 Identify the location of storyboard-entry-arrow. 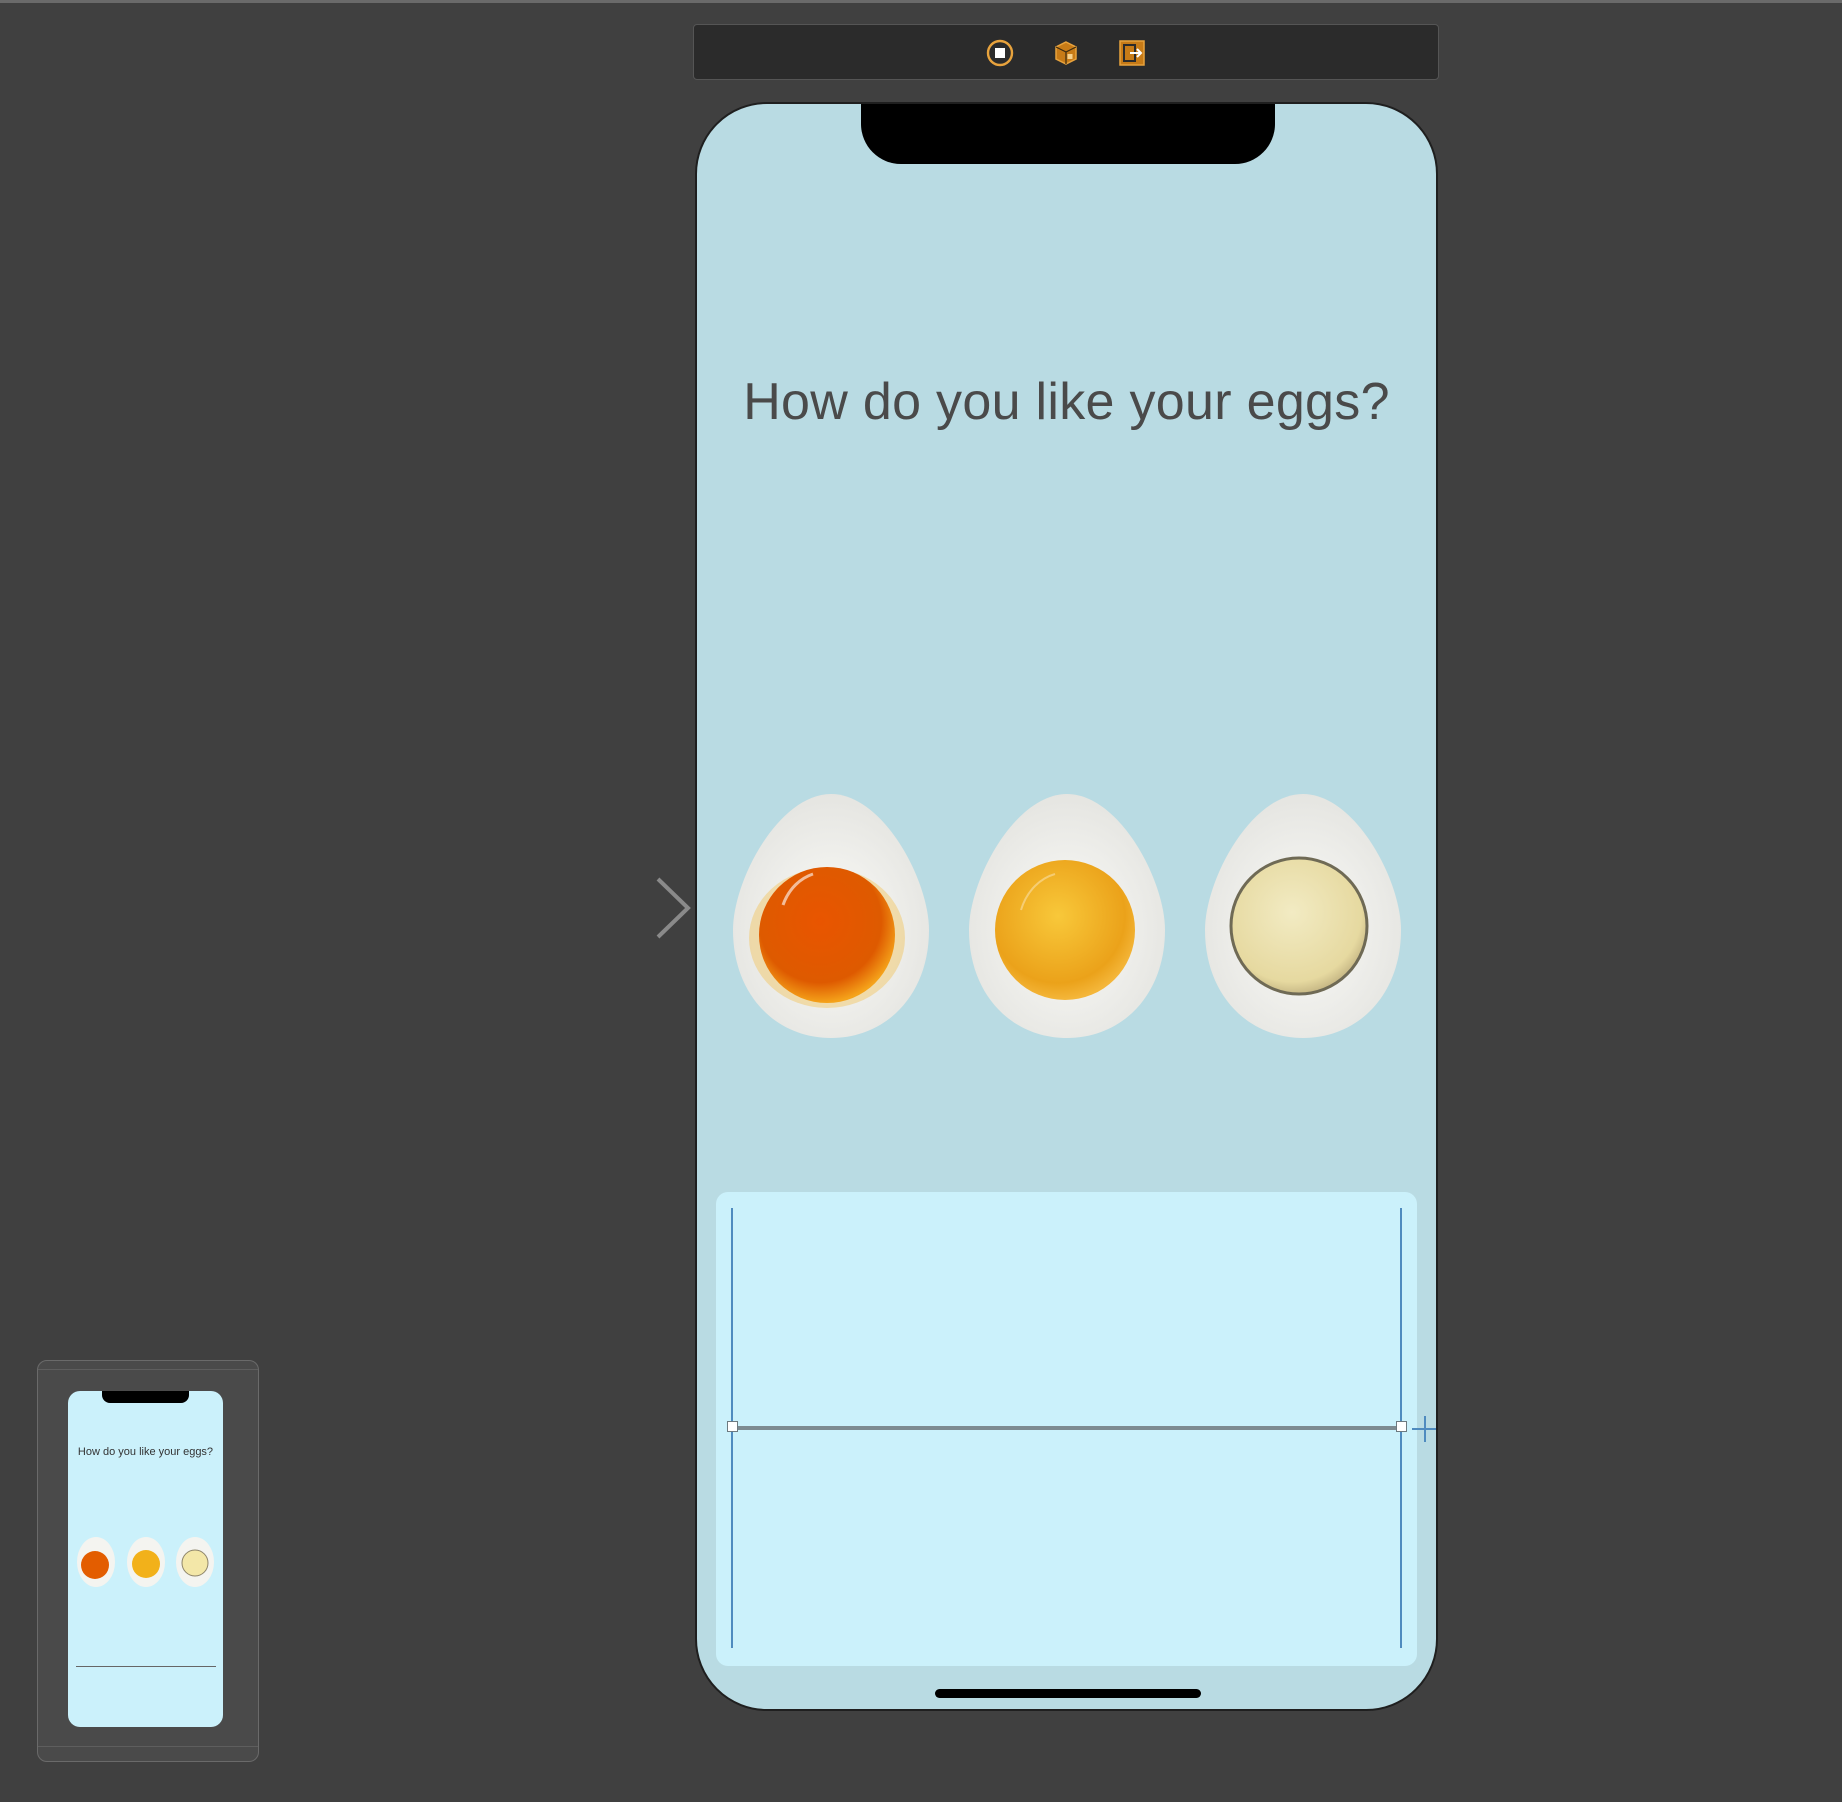
(602, 908).